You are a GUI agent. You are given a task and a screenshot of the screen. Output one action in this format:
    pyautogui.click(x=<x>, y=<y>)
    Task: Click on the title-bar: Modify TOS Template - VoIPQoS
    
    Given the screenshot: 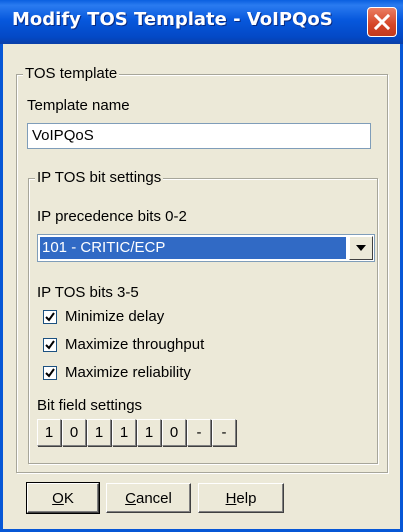 What is the action you would take?
    pyautogui.click(x=201, y=22)
    